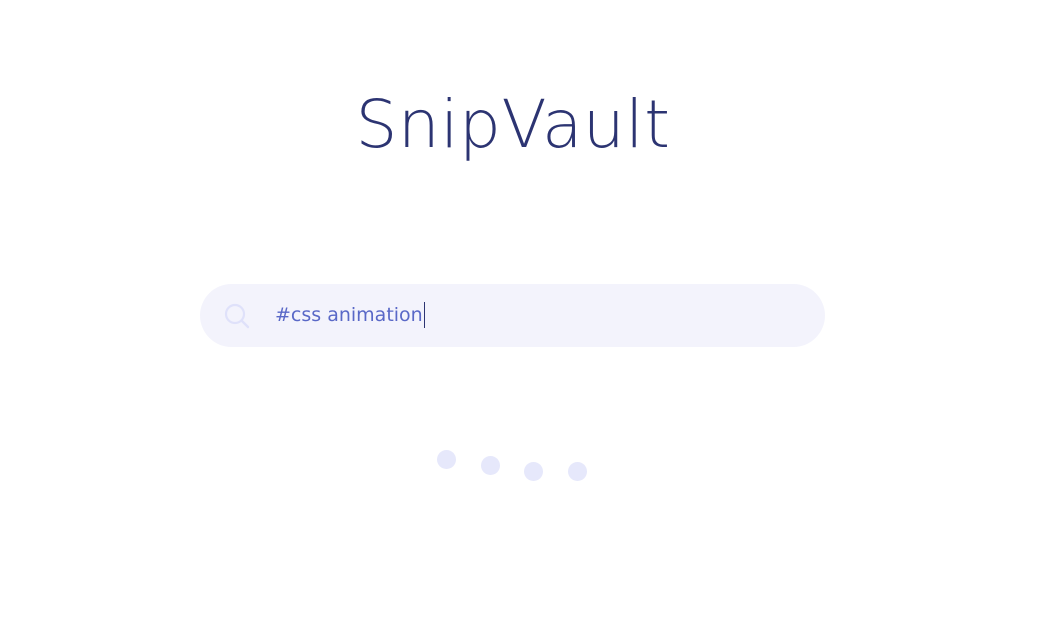 Image resolution: width=1053 pixels, height=639 pixels. Describe the element at coordinates (513, 124) in the screenshot. I see `app-title: SnipVault` at that location.